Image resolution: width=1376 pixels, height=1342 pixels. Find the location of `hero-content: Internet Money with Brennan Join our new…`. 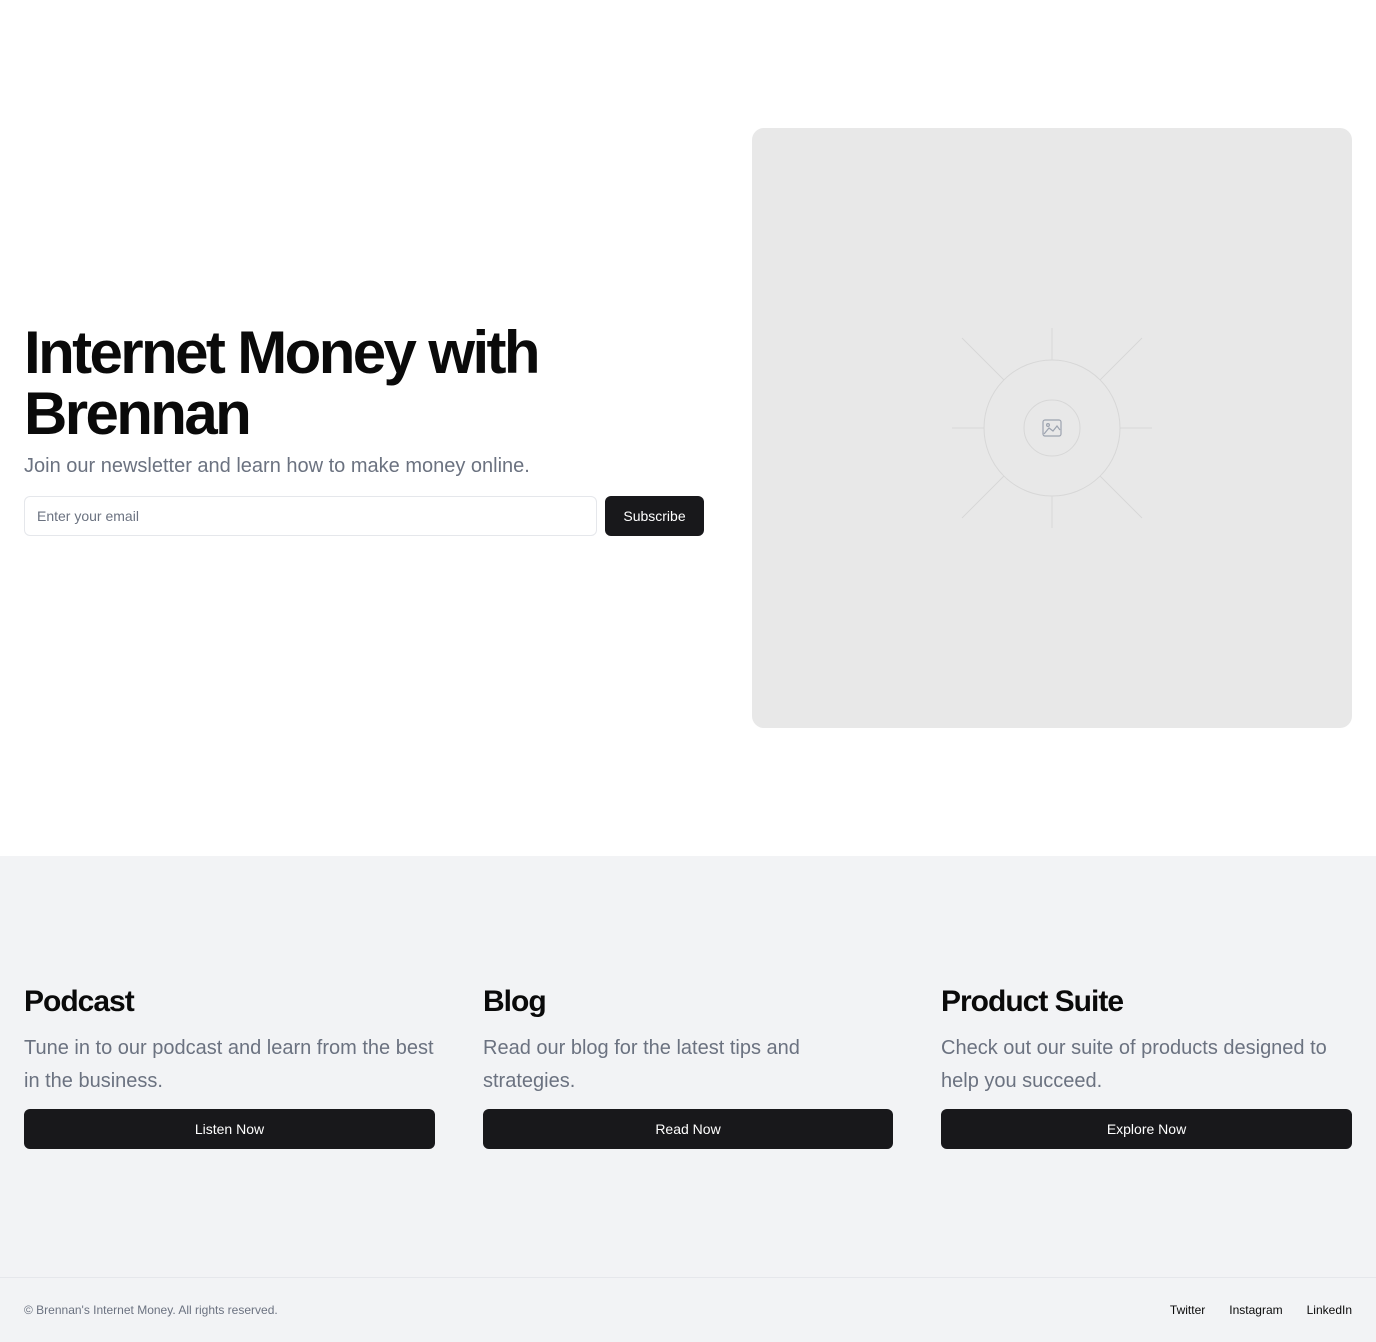

hero-content: Internet Money with Brennan Join our new… is located at coordinates (364, 429).